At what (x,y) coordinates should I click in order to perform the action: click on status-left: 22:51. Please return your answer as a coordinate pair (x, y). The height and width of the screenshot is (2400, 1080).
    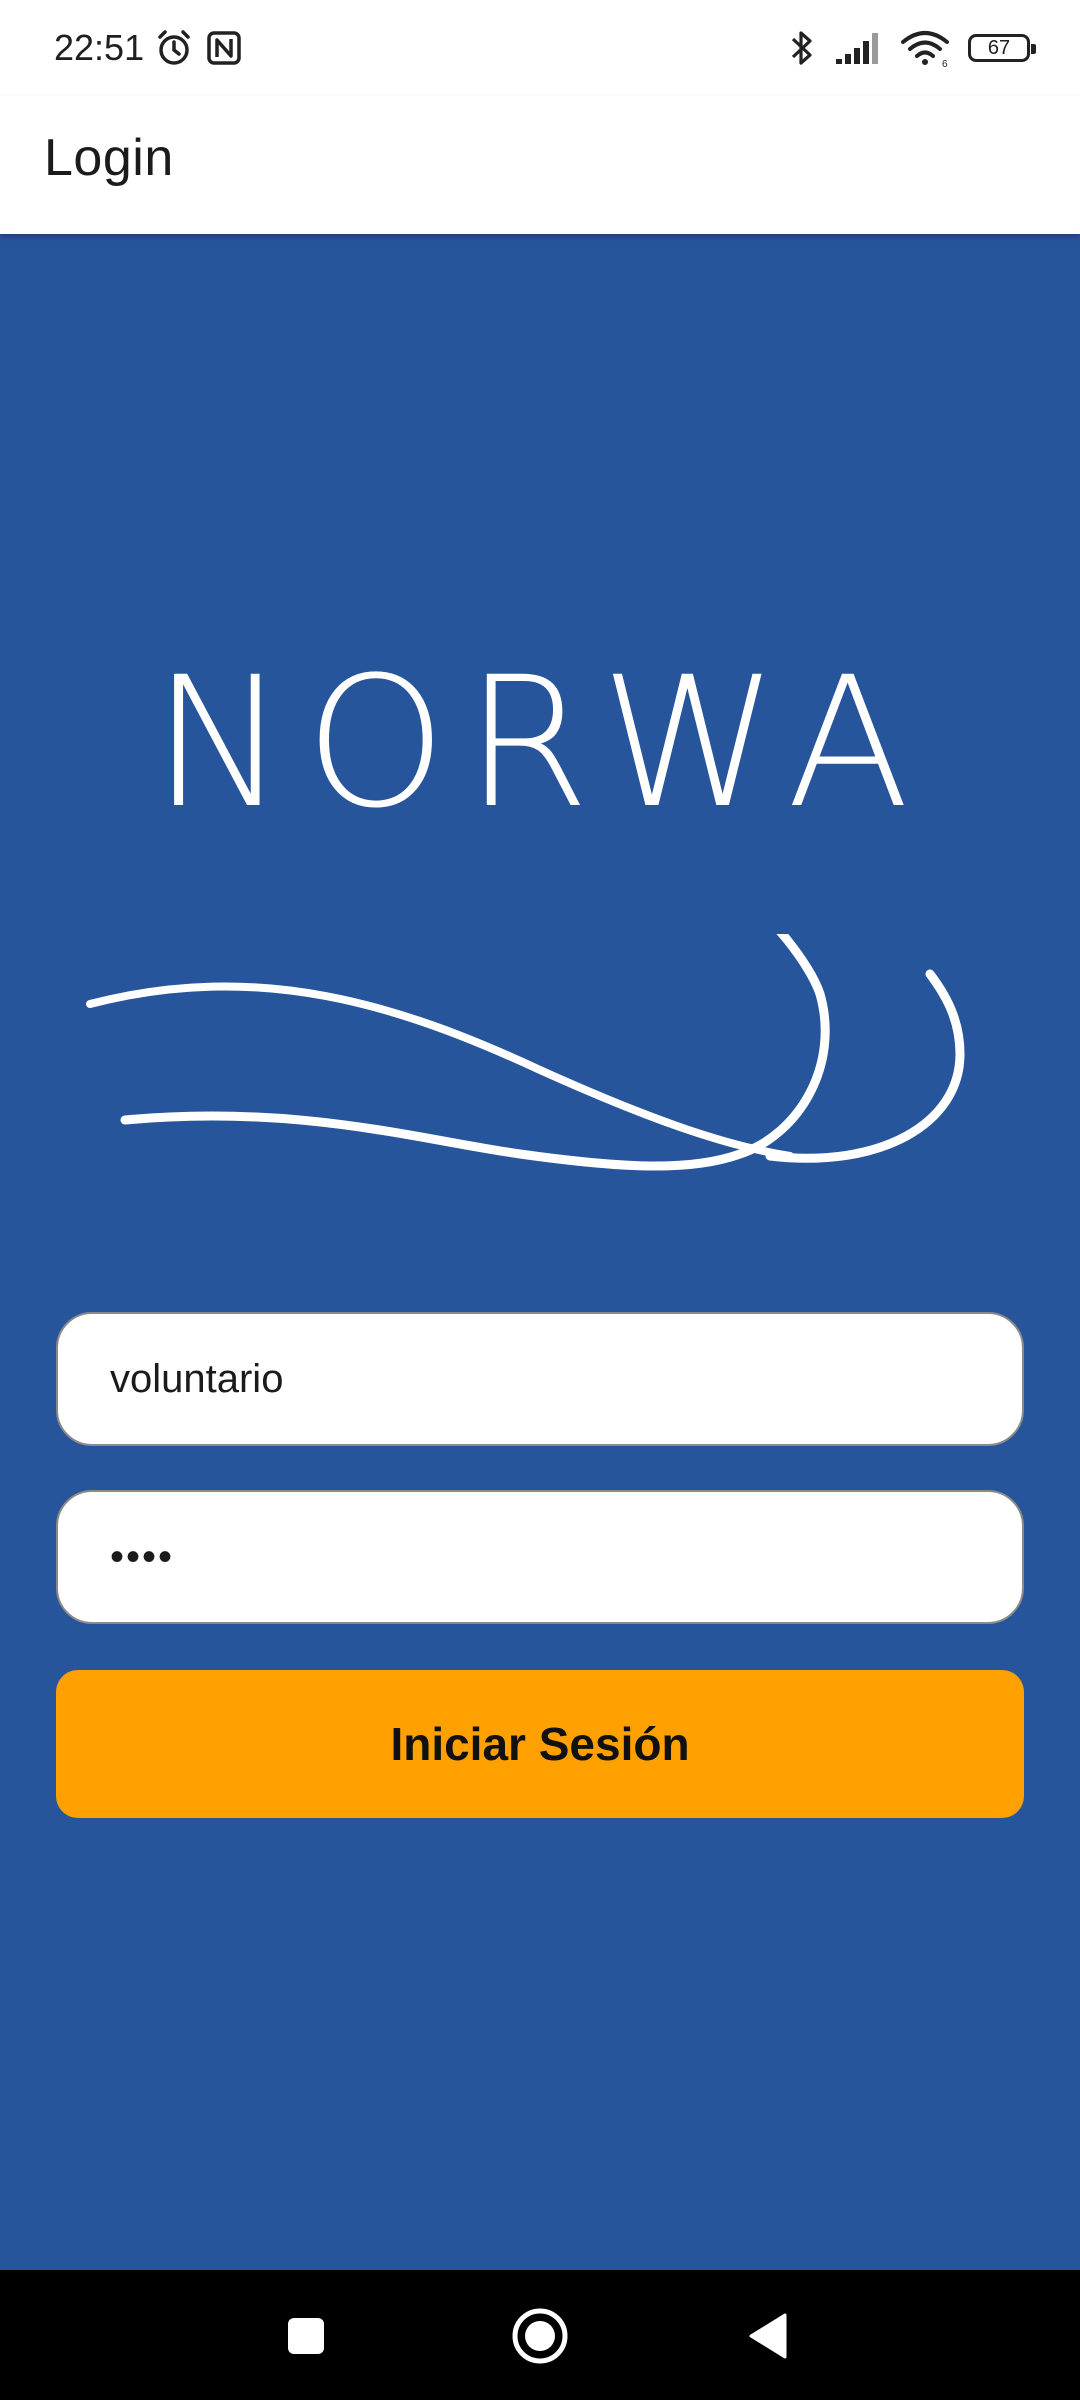
    Looking at the image, I should click on (149, 48).